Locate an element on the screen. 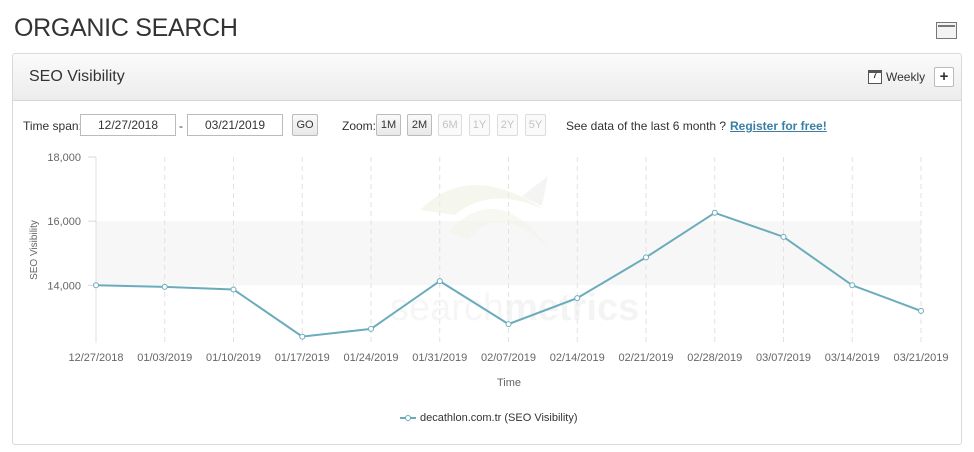  x-tick-label: 01/10/2019 is located at coordinates (233, 358).